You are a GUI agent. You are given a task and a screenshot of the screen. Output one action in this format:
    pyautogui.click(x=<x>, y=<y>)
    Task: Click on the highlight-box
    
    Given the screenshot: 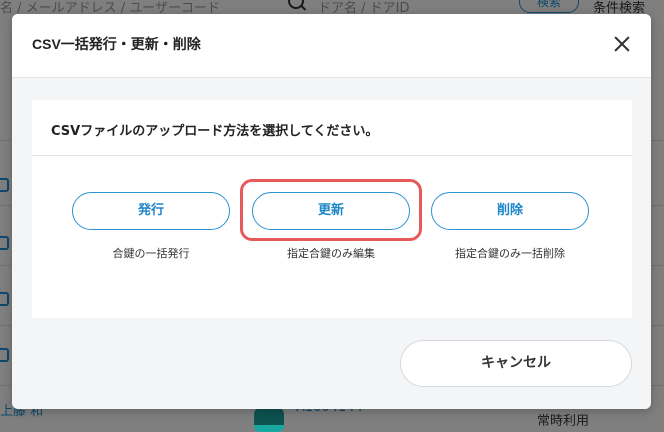 What is the action you would take?
    pyautogui.click(x=331, y=210)
    